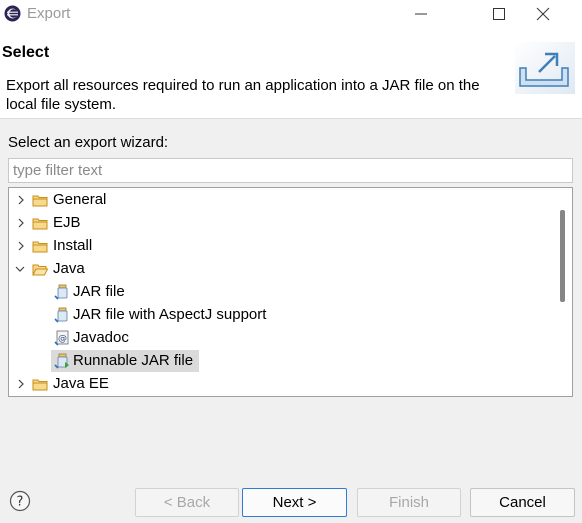 This screenshot has width=582, height=523. Describe the element at coordinates (12, 13) in the screenshot. I see `eclipse-icon` at that location.